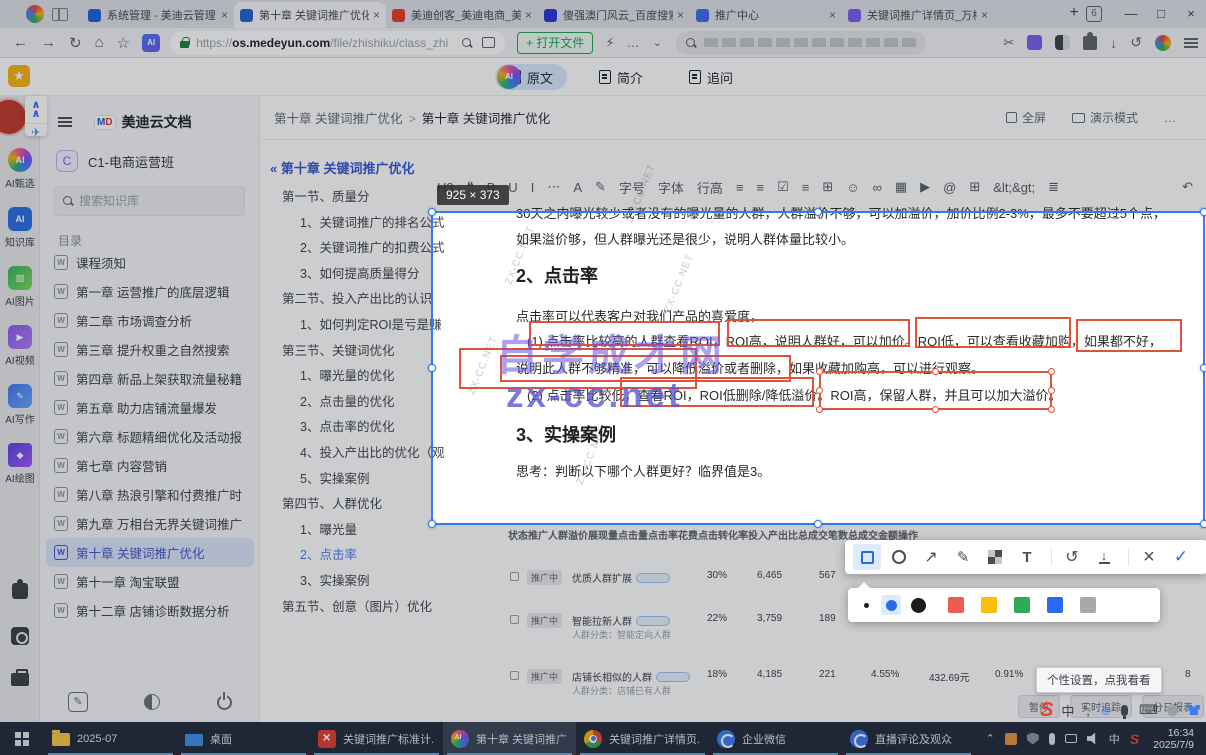 This screenshot has height=755, width=1206. What do you see at coordinates (473, 195) in the screenshot?
I see `selection-size-badge: 925 × 373` at bounding box center [473, 195].